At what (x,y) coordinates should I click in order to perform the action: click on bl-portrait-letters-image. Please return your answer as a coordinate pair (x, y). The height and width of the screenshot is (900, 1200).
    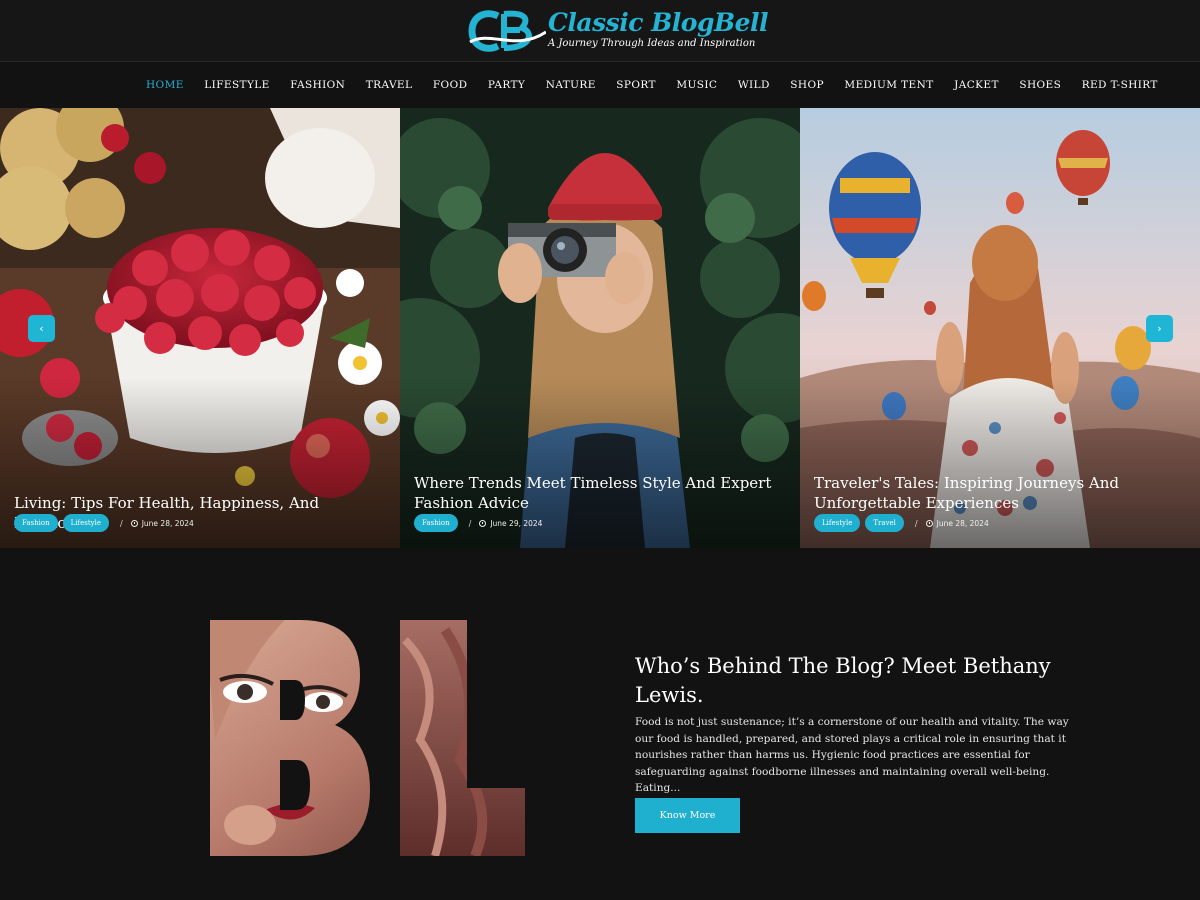
    Looking at the image, I should click on (367, 738).